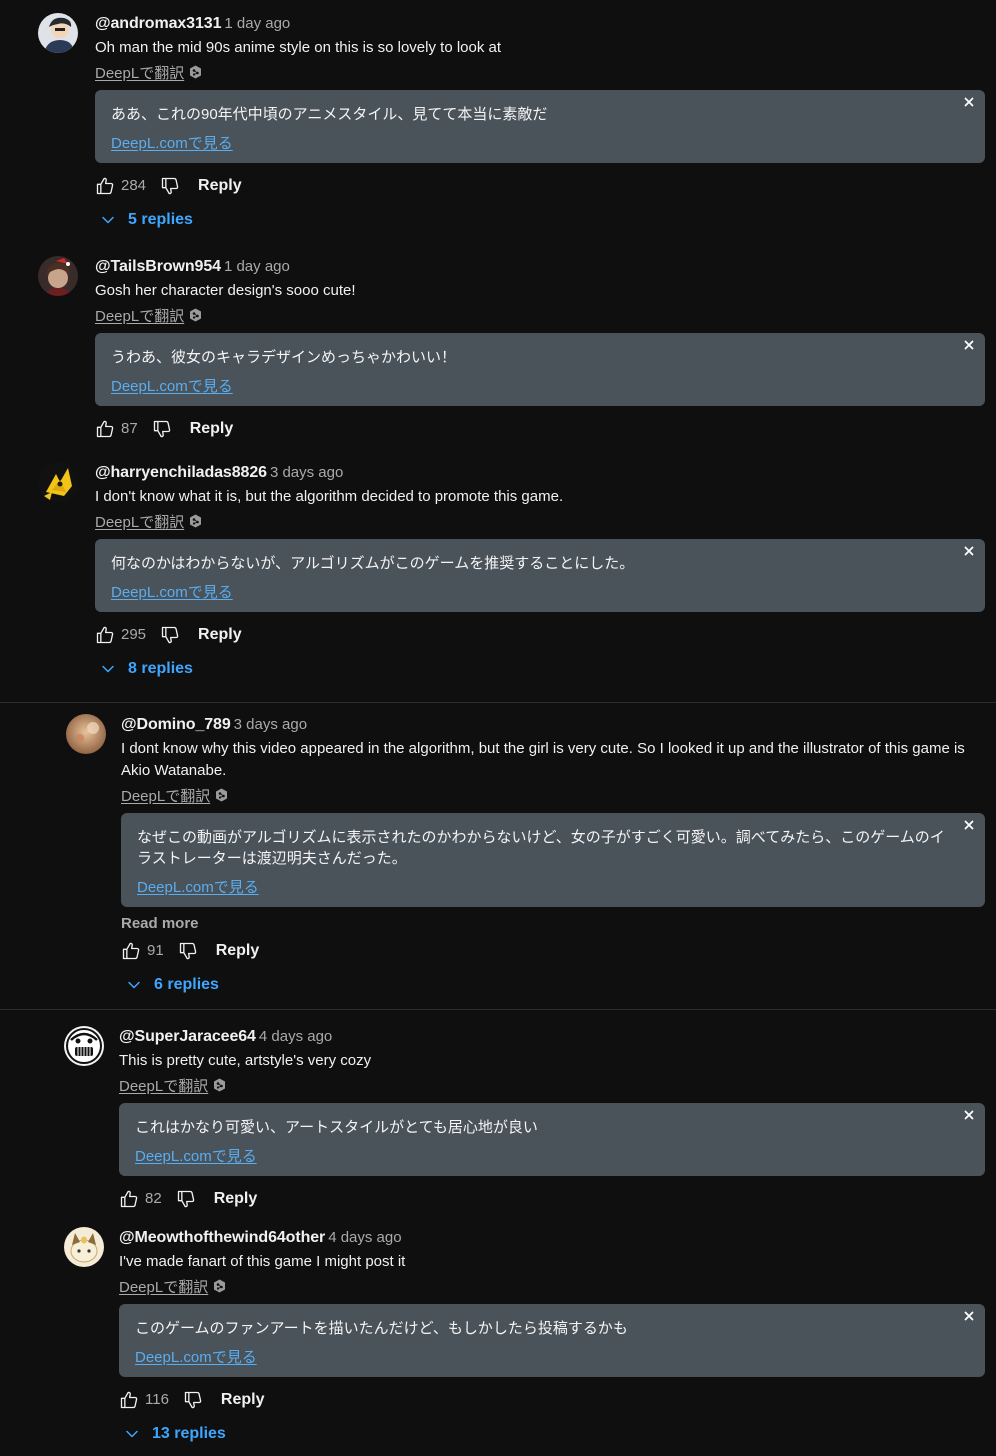  I want to click on comment-author: @Domino_789, so click(176, 724).